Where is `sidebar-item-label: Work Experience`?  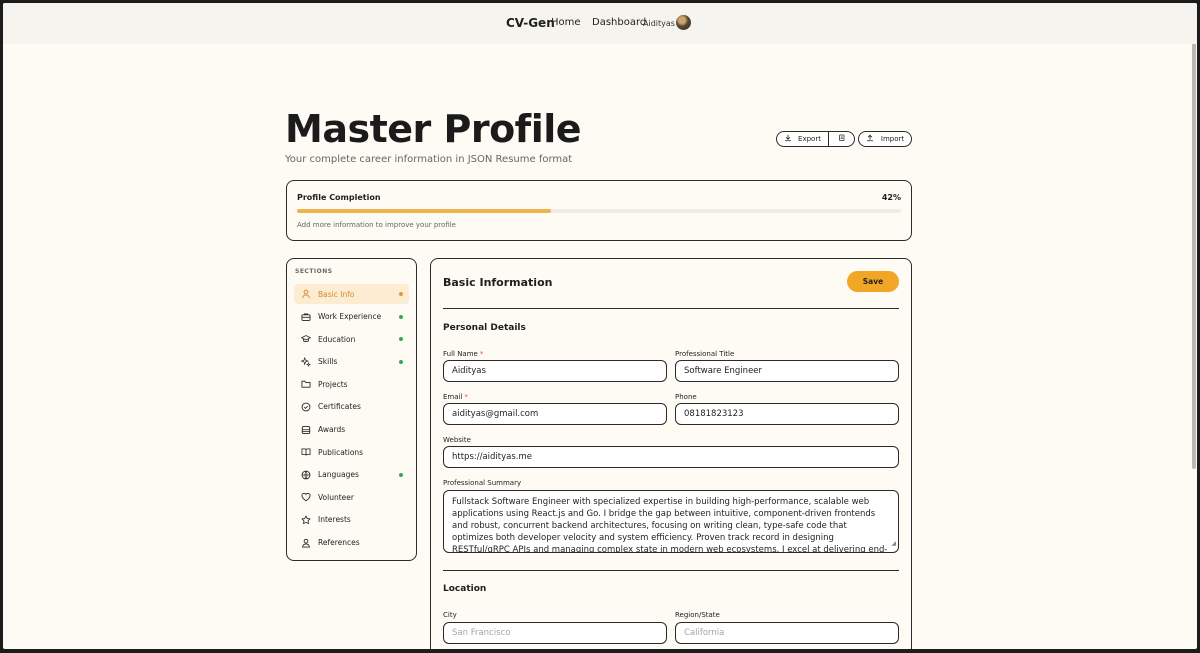 sidebar-item-label: Work Experience is located at coordinates (350, 317).